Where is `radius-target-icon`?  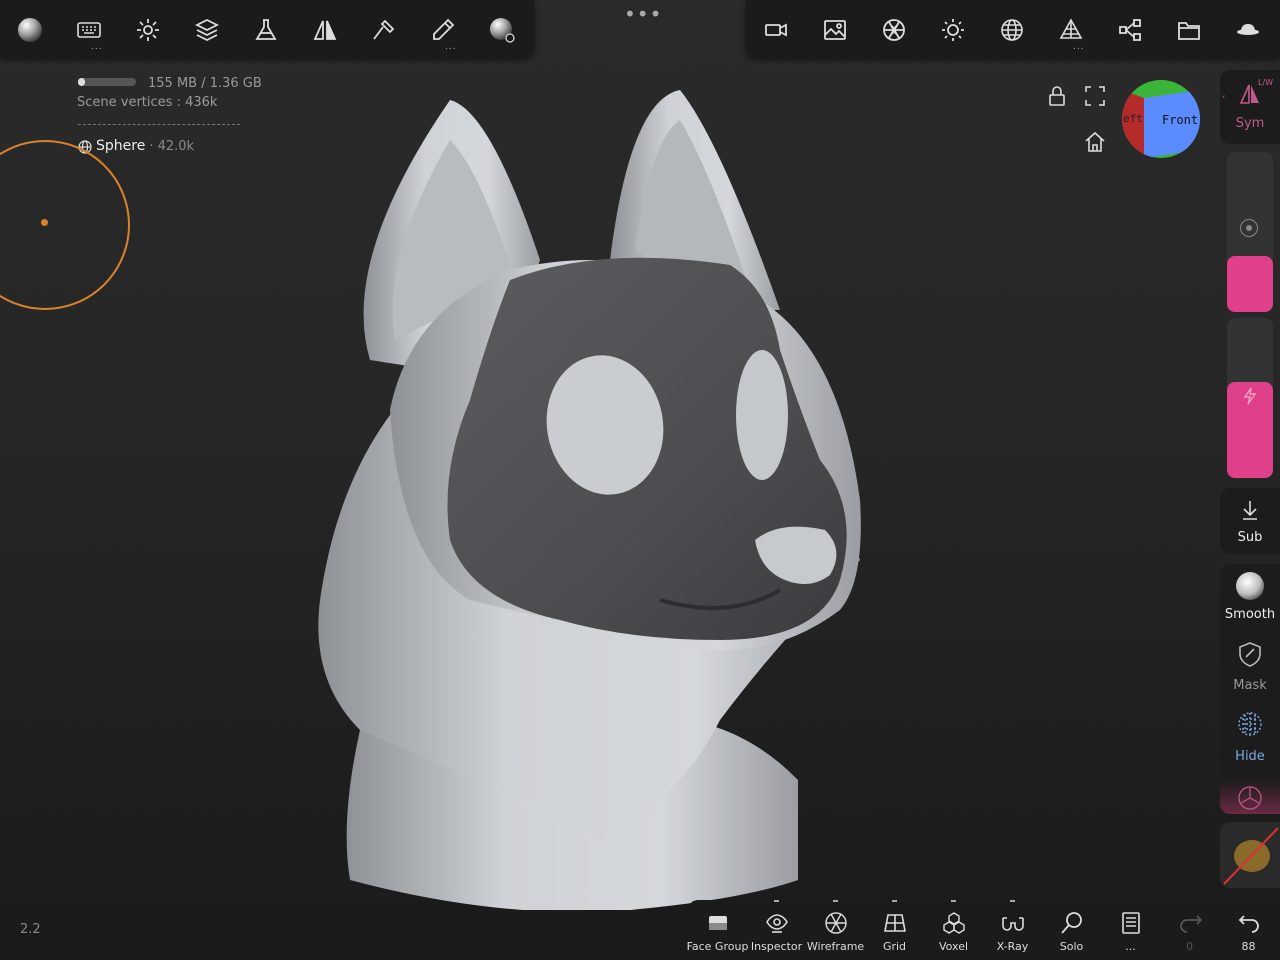
radius-target-icon is located at coordinates (1249, 228).